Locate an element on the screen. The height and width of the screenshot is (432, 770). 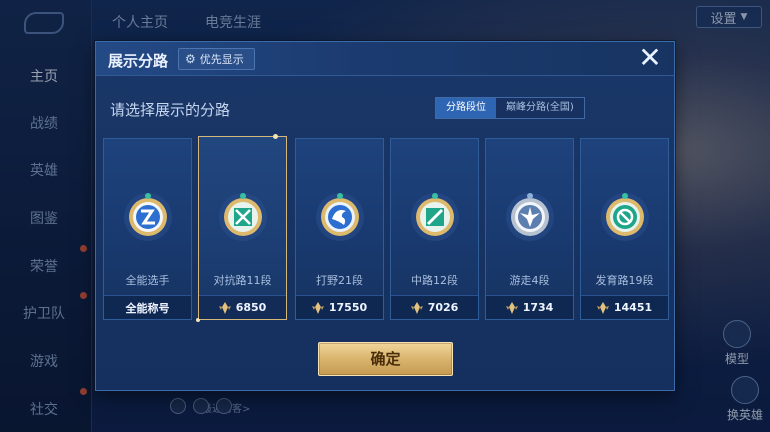
lane-card-roam: 游走4段 1734 is located at coordinates (529, 229).